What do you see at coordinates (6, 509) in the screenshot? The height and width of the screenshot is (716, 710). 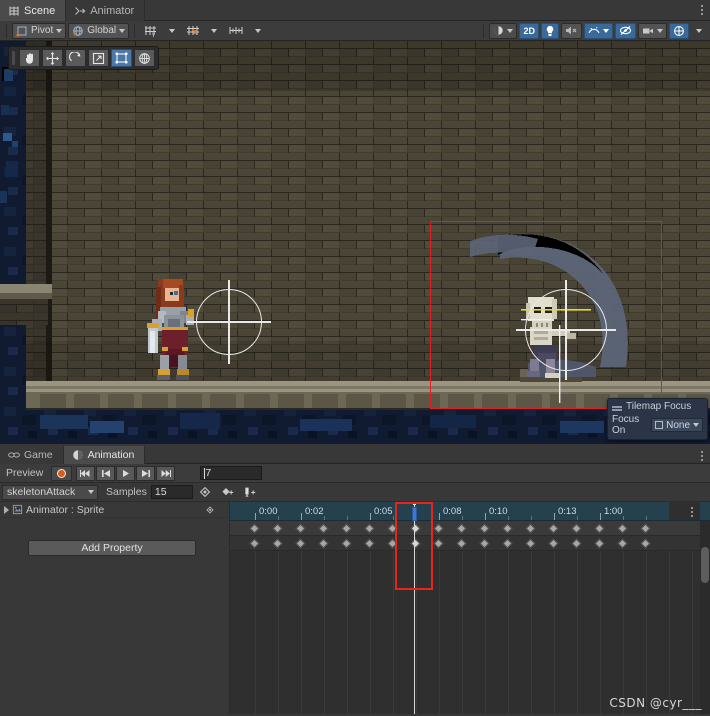 I see `foldout-right-icon` at bounding box center [6, 509].